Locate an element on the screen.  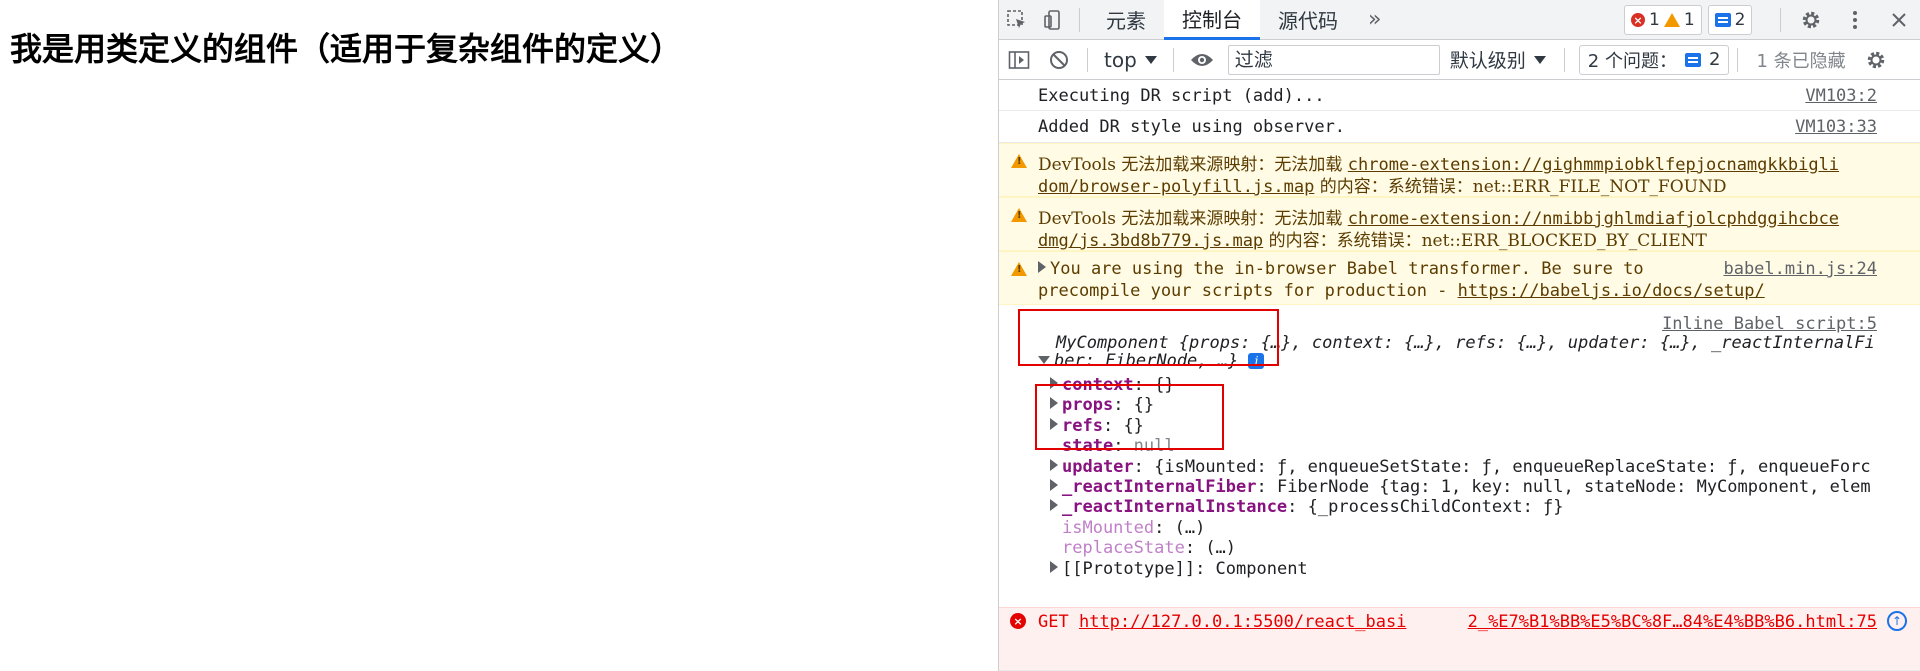
message-source-link: babel.min.js:24 is located at coordinates (1800, 269).